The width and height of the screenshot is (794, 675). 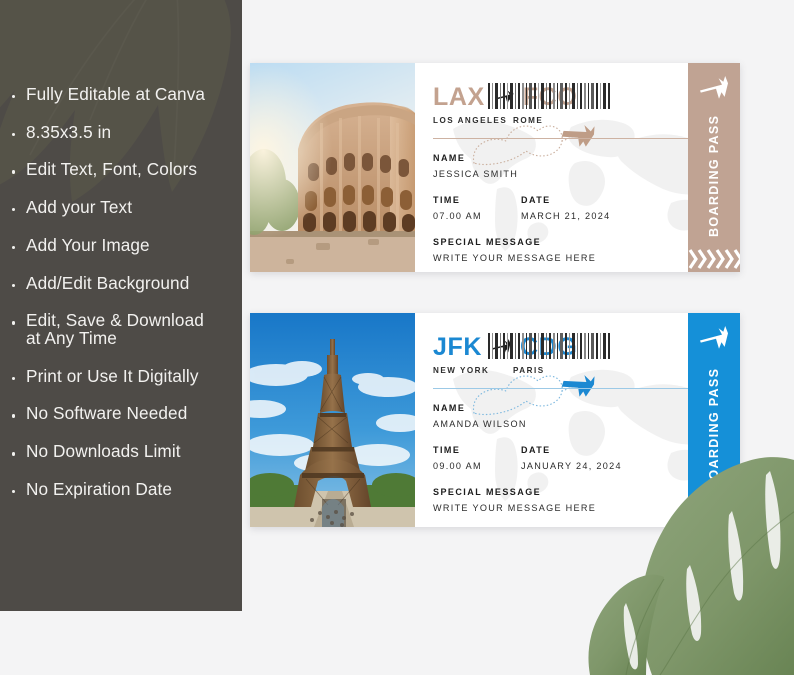 What do you see at coordinates (121, 131) in the screenshot?
I see `list-item: 8.35x3.5 in` at bounding box center [121, 131].